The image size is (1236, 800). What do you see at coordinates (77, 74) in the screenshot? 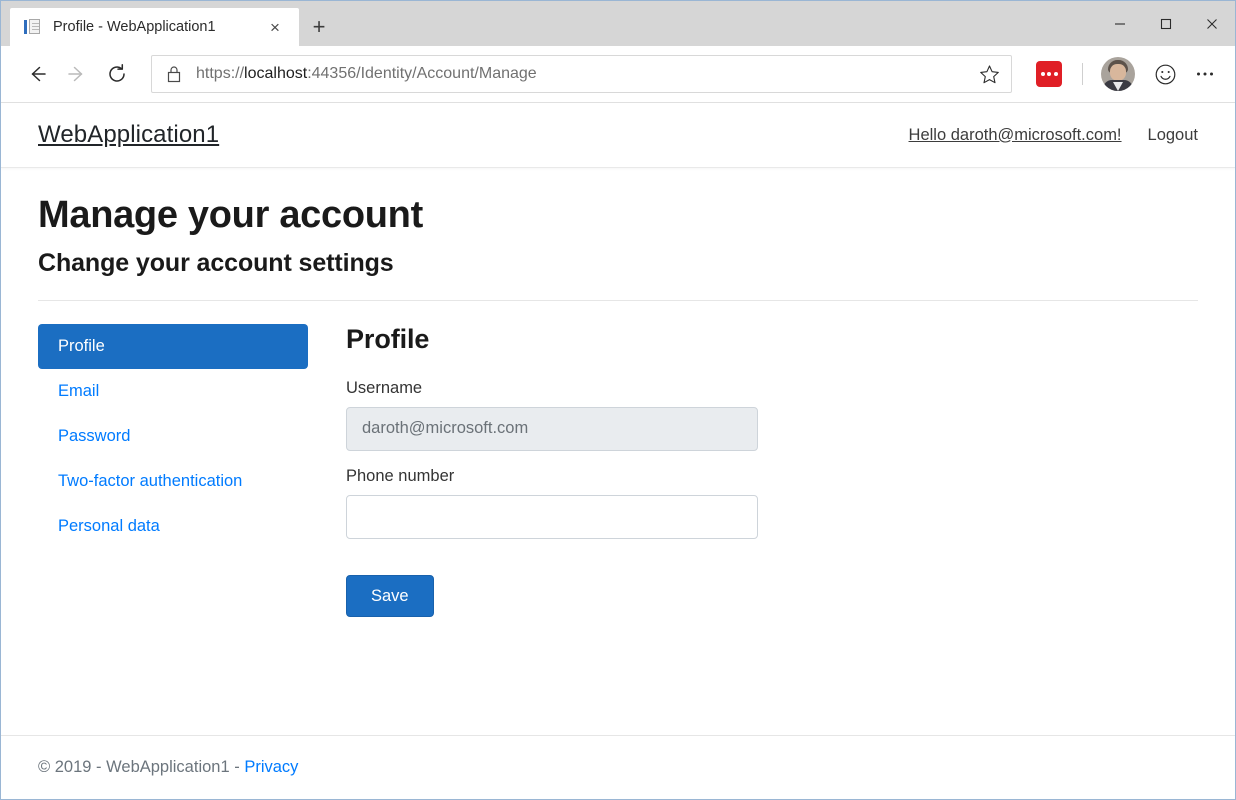
I see `forward-arrow-icon` at bounding box center [77, 74].